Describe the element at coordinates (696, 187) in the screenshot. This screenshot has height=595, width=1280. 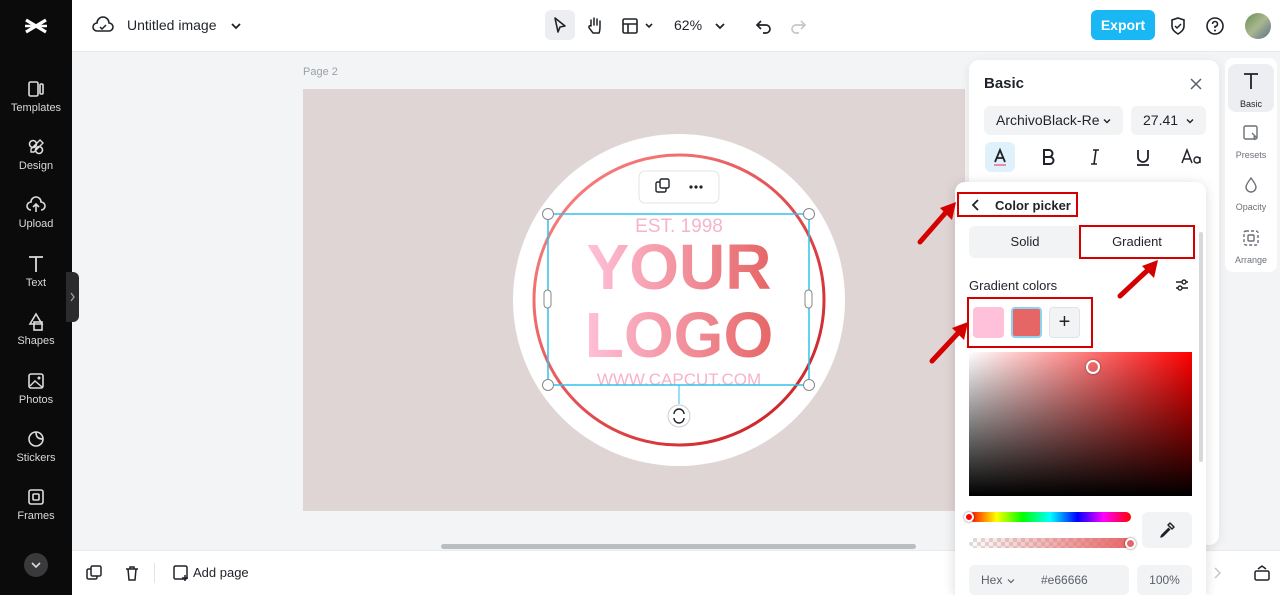
I see `more-options-icon` at that location.